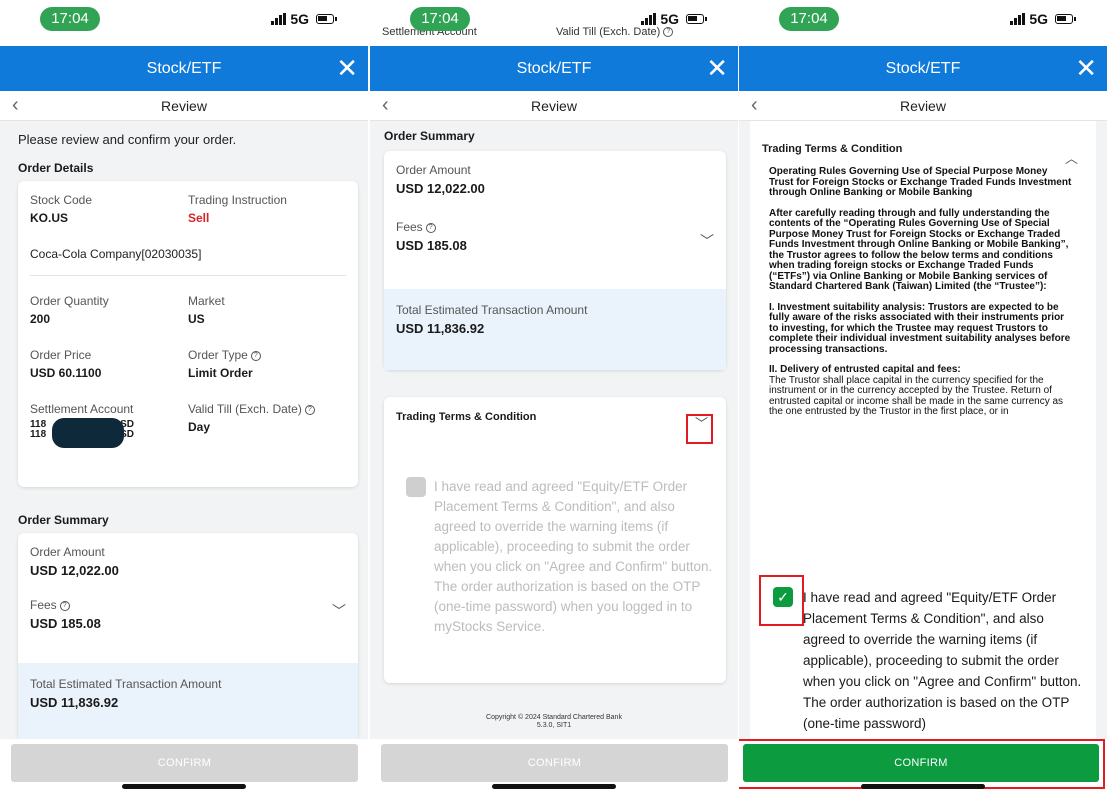 The height and width of the screenshot is (789, 1109). I want to click on market-label: Market, so click(206, 301).